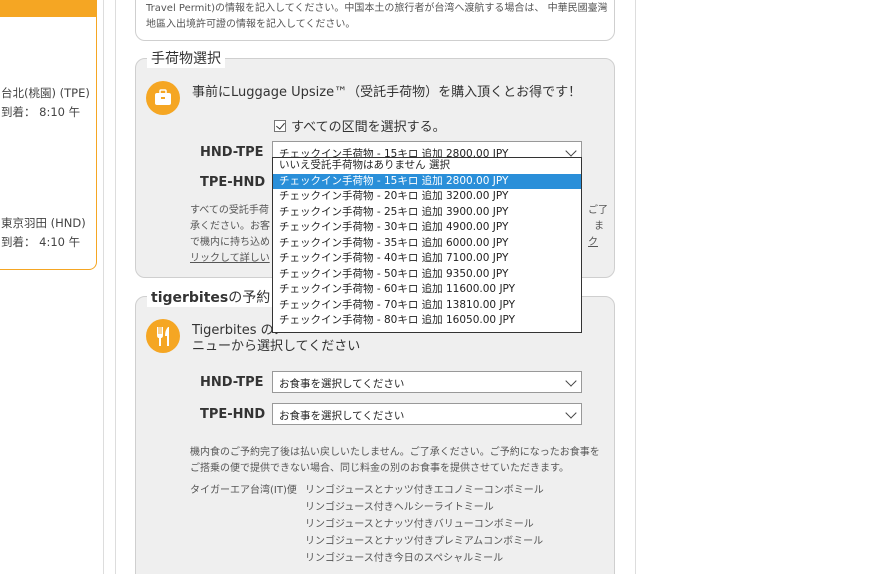  What do you see at coordinates (115, 287) in the screenshot?
I see `column-divider-inner` at bounding box center [115, 287].